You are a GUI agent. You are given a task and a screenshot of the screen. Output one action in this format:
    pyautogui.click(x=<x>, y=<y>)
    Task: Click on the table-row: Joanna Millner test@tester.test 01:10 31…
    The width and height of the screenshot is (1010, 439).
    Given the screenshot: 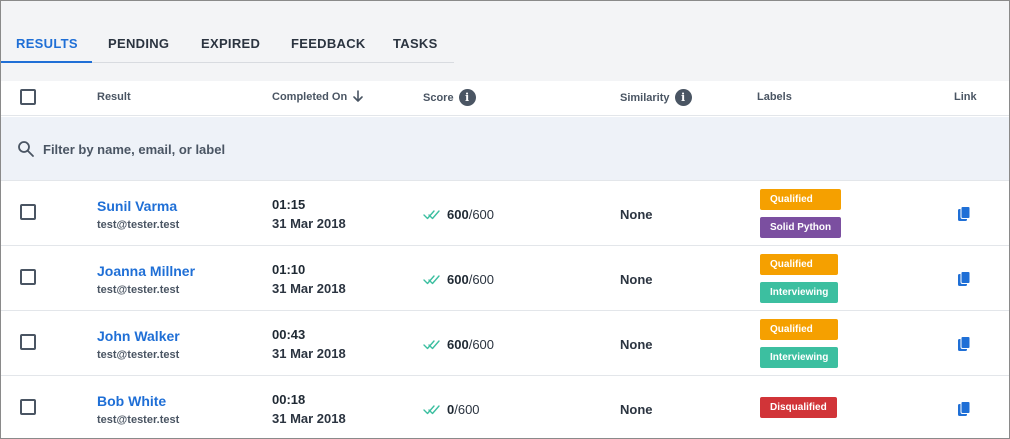 What is the action you would take?
    pyautogui.click(x=505, y=278)
    